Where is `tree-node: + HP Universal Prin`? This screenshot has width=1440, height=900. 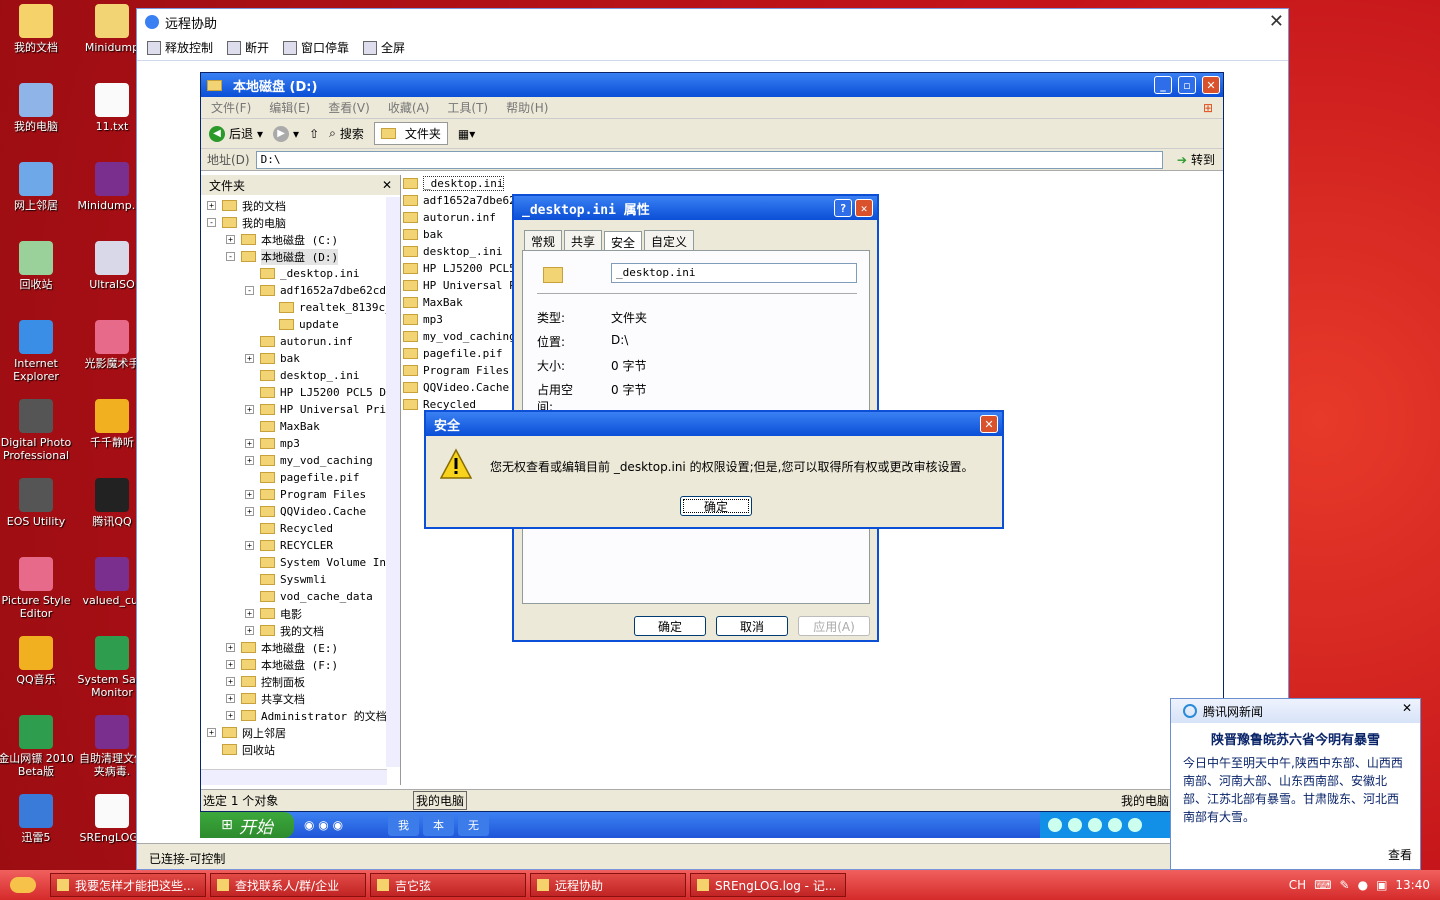 tree-node: + HP Universal Prin is located at coordinates (294, 409).